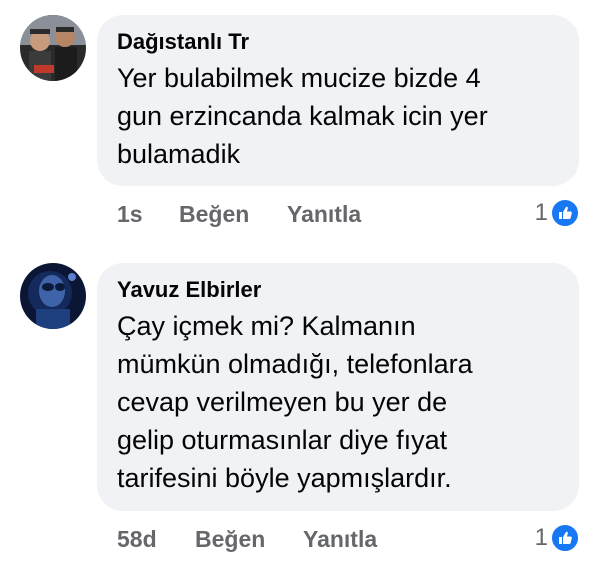  I want to click on comment-line: Çay içmek mi? Kalmanın, so click(266, 326).